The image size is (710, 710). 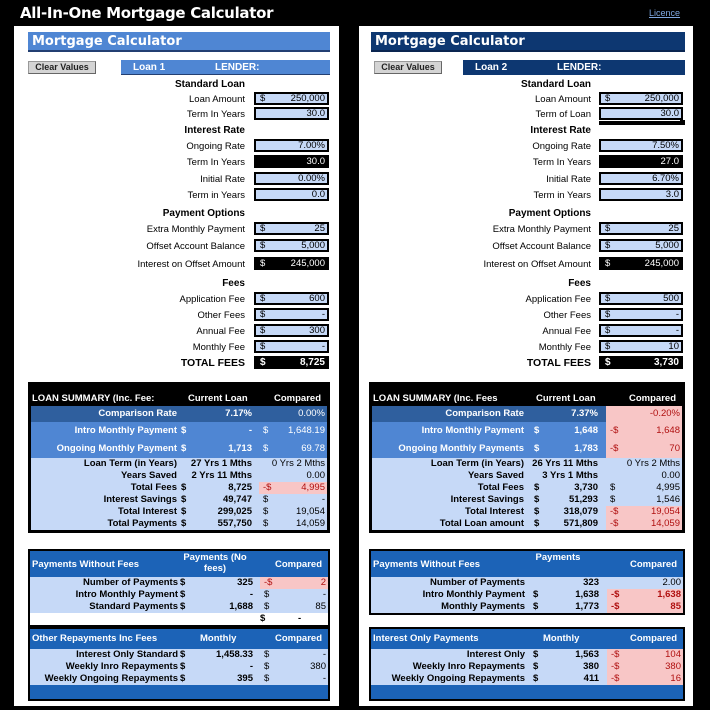 I want to click on calculator-header: Mortgage Calculator, so click(x=528, y=42).